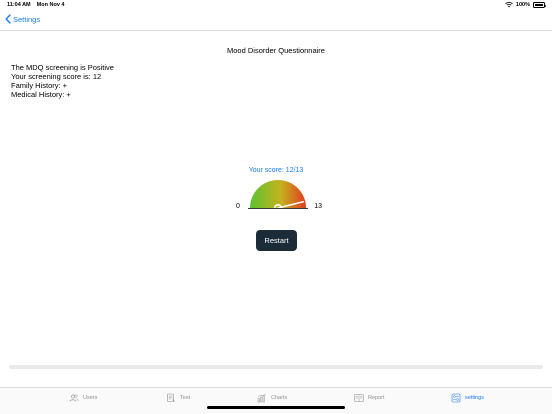 This screenshot has height=414, width=552. Describe the element at coordinates (276, 170) in the screenshot. I see `score-caption: Your score: 12/13` at that location.